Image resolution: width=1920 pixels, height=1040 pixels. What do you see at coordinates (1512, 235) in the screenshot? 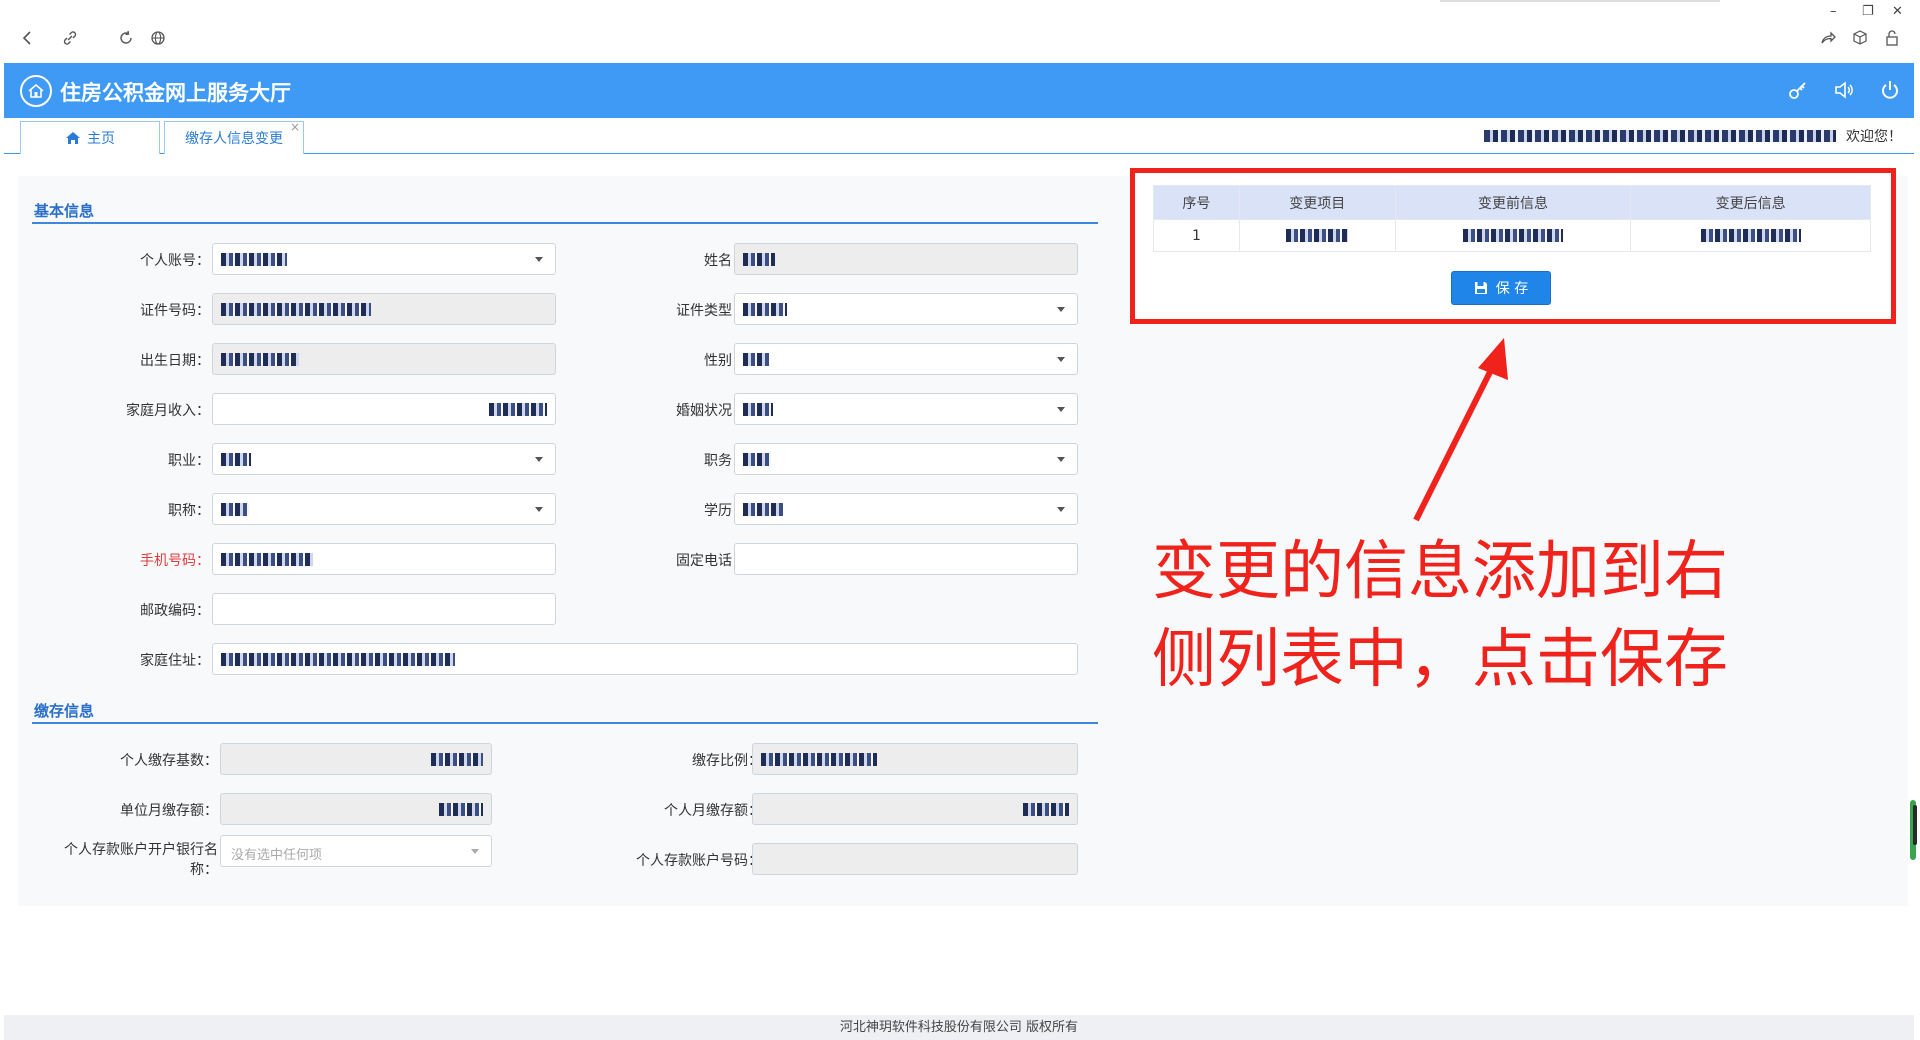
I see `table-row: 1` at bounding box center [1512, 235].